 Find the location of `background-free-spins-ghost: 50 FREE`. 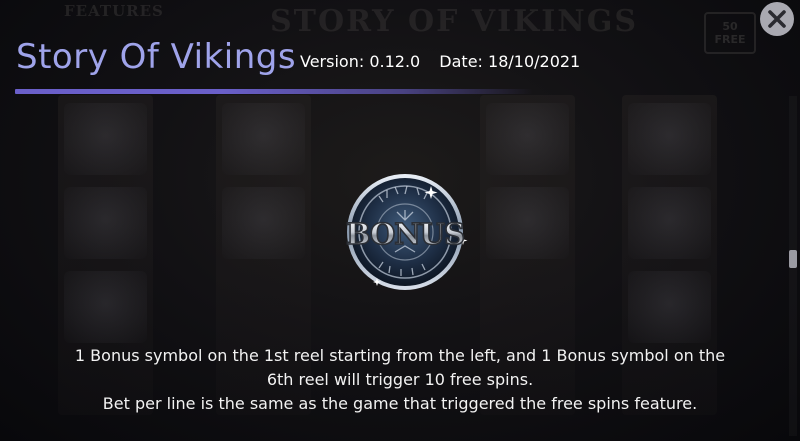

background-free-spins-ghost: 50 FREE is located at coordinates (730, 33).